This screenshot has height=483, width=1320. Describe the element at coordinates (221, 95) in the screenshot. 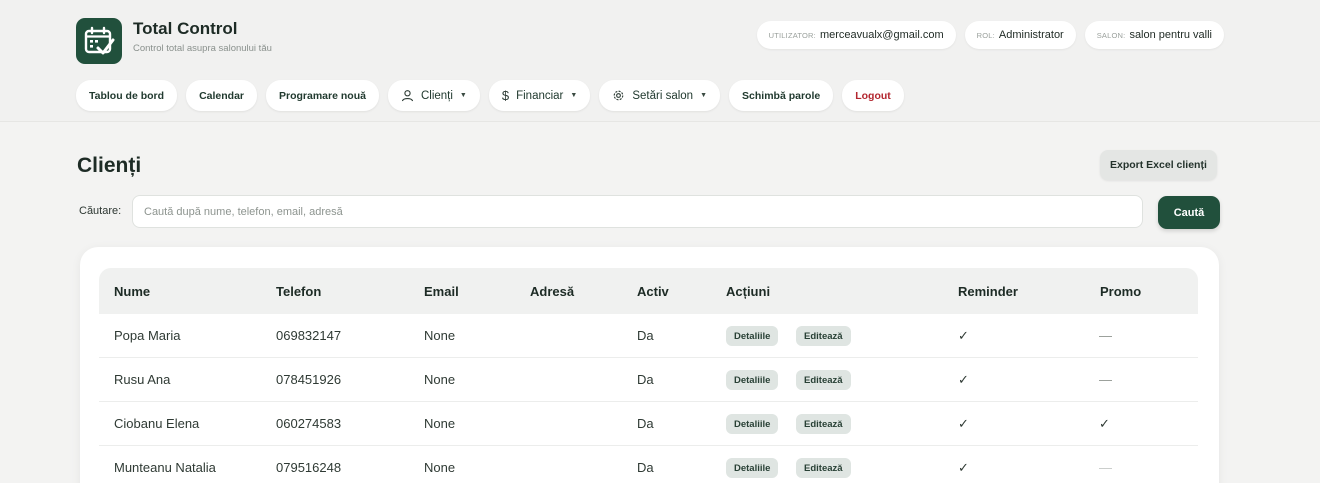

I see `nav-calendar: Calendar` at that location.